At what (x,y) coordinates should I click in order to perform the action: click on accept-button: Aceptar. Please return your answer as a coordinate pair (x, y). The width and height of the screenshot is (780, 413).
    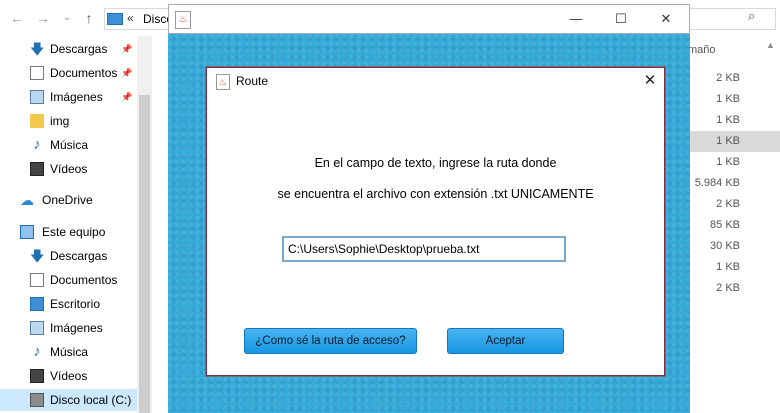
    Looking at the image, I should click on (505, 341).